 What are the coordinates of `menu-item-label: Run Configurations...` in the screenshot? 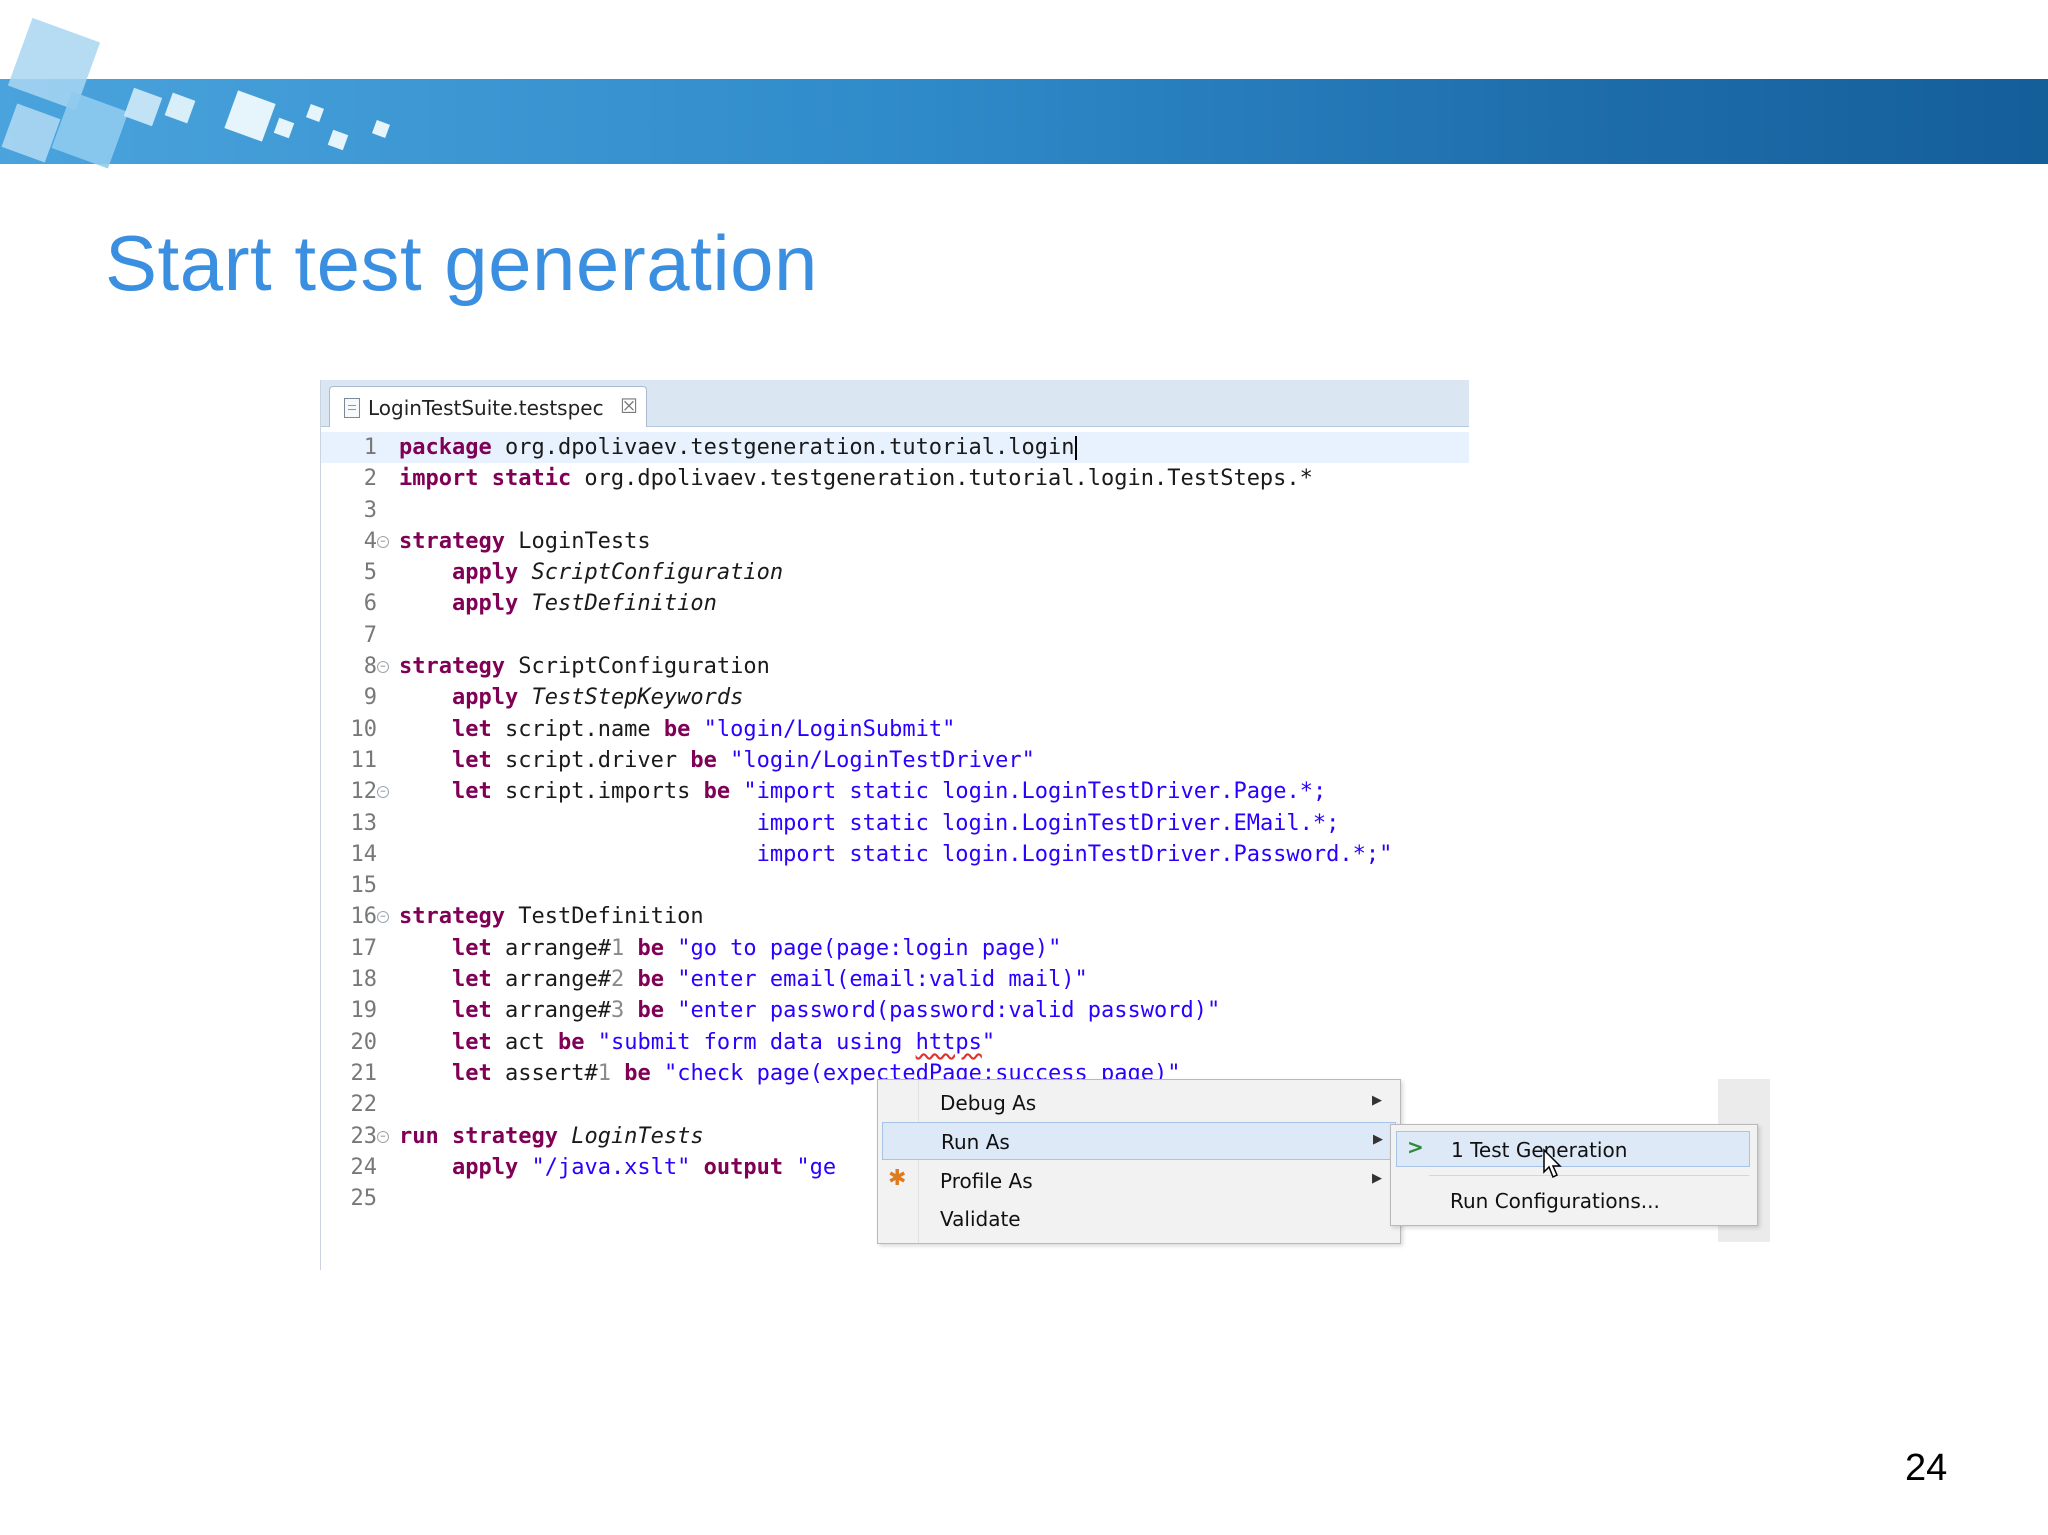 It's located at (1555, 1201).